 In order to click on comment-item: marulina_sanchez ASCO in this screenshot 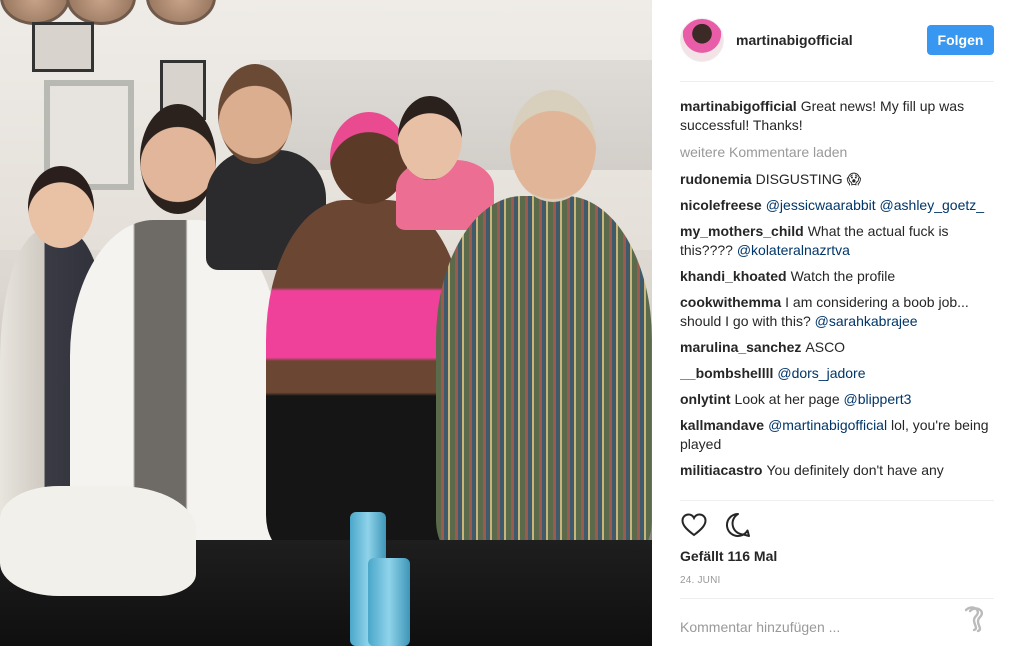, I will do `click(837, 347)`.